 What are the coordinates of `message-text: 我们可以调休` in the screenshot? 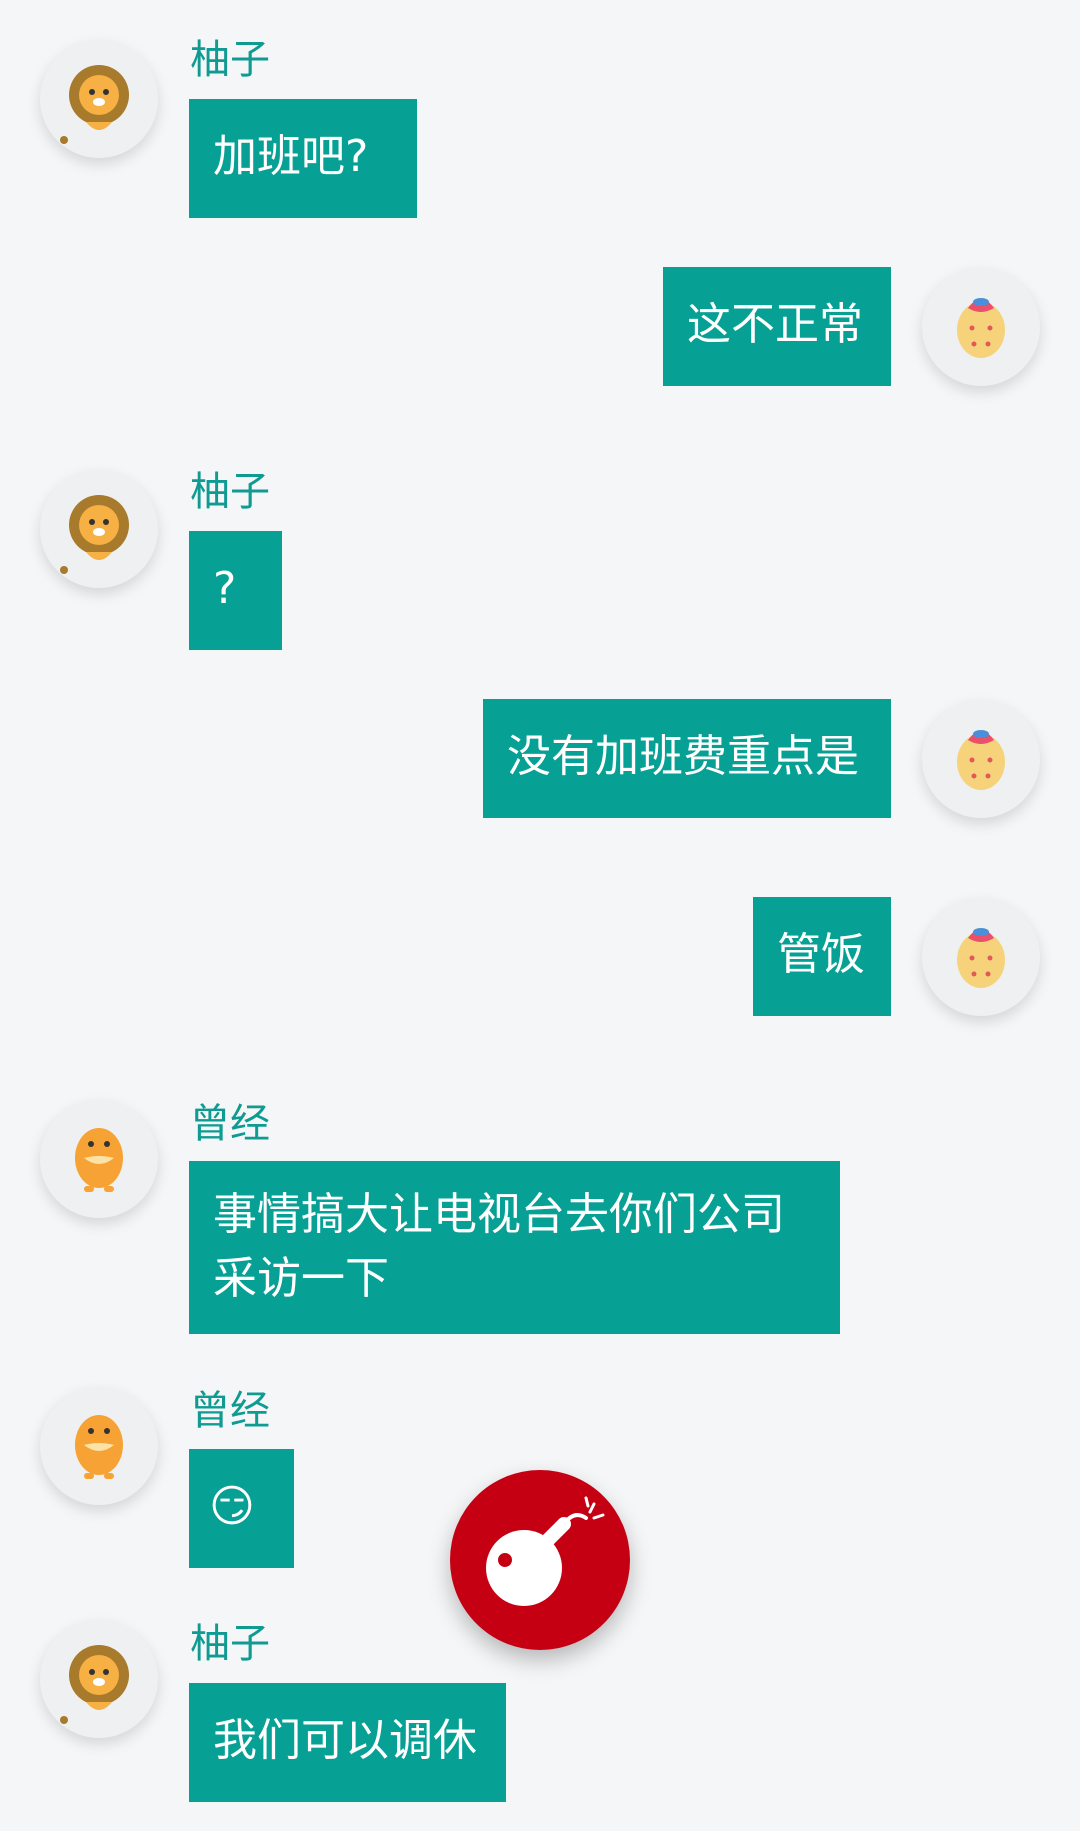 It's located at (345, 1740).